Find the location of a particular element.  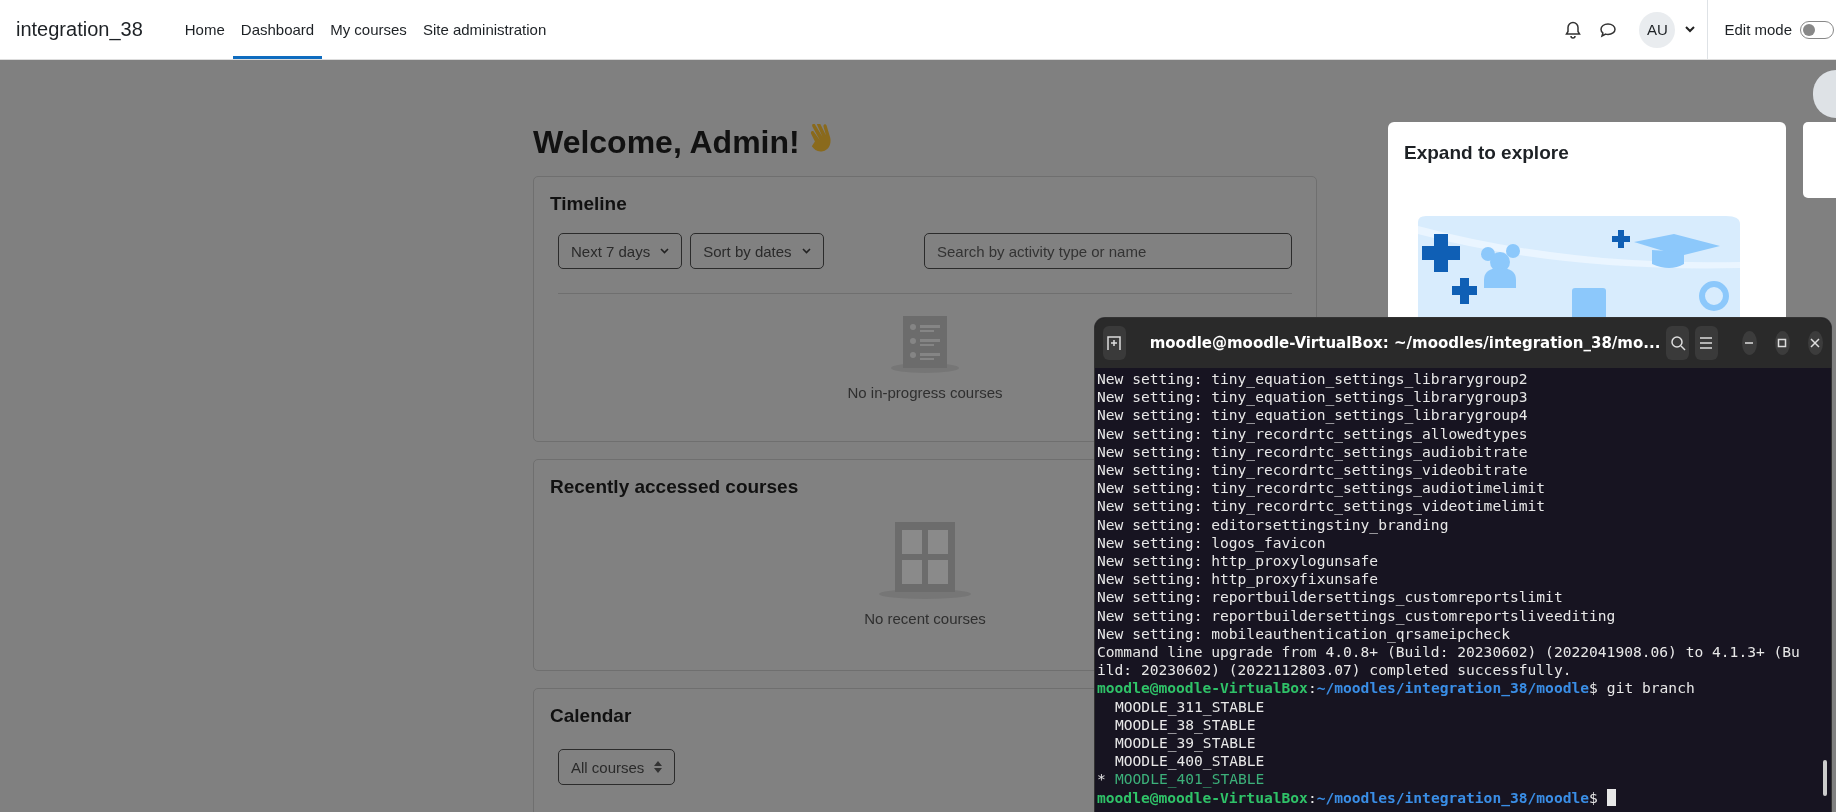

terminal-line: New setting: tiny_recordrtc_settings_videotimelimit is located at coordinates (1322, 506).